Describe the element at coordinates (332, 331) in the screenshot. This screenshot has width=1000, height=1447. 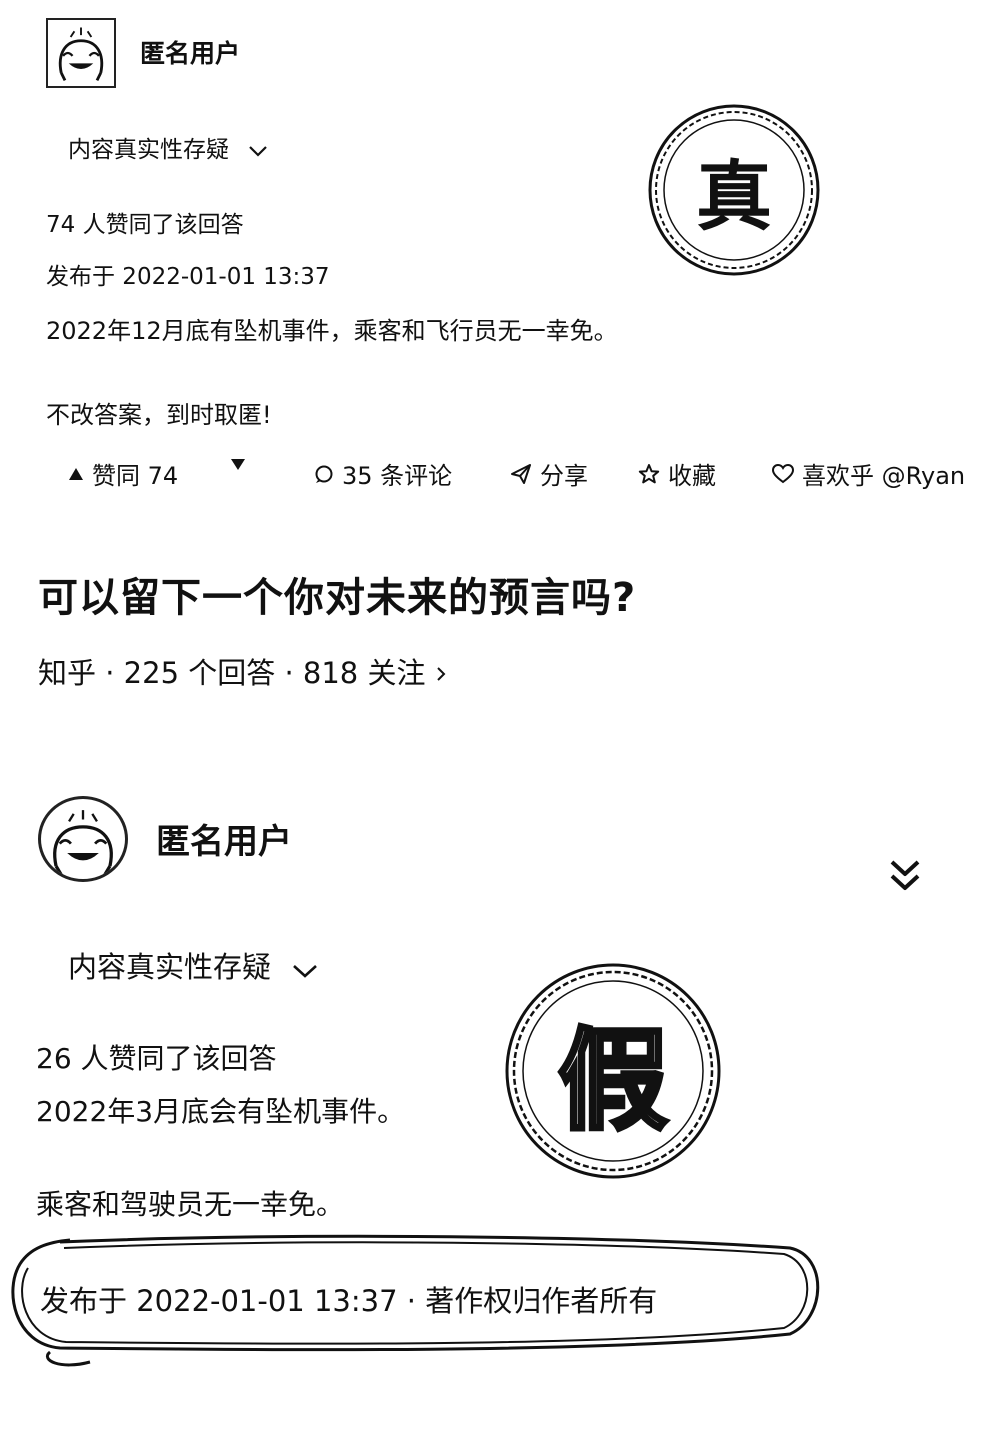
I see `answer-text-line: 2022年12月底有坠机事件，乘客和飞行员无一幸免。` at that location.